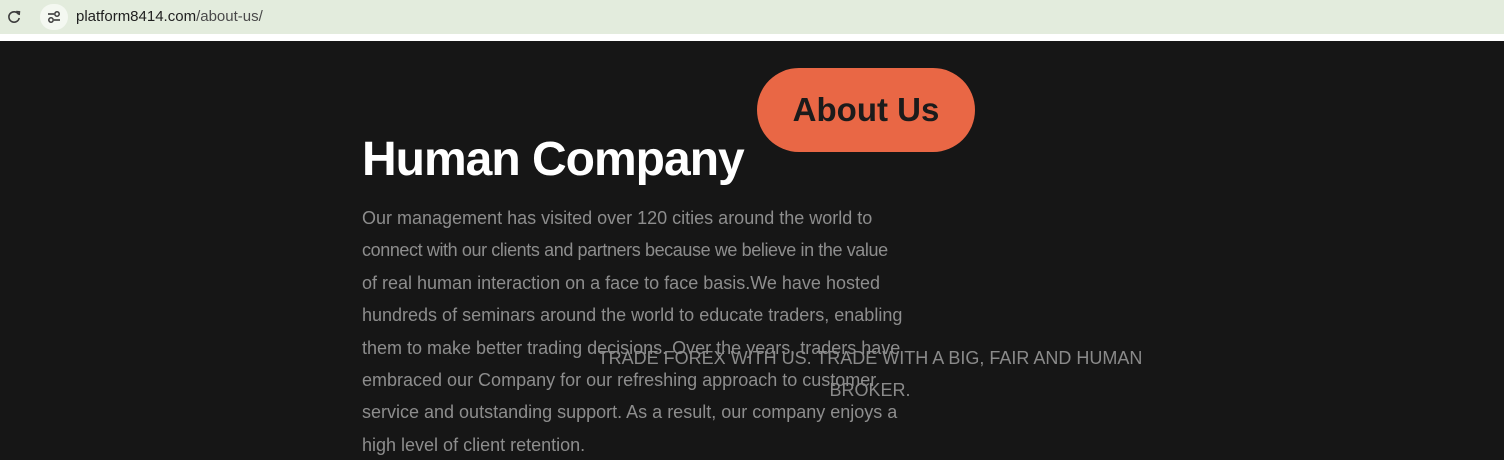 This screenshot has height=460, width=1504. I want to click on paragraph-line: high level of client retention., so click(474, 444).